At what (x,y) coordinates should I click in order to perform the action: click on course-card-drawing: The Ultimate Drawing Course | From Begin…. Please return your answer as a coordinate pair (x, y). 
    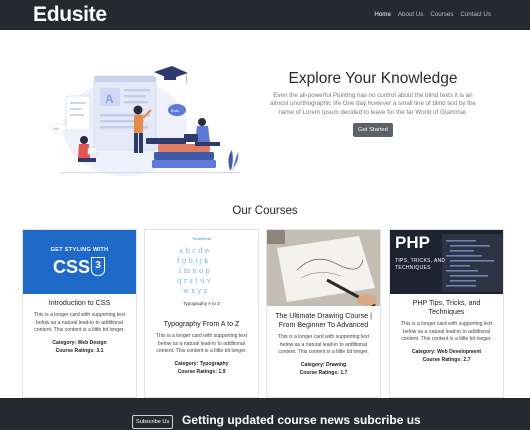
    Looking at the image, I should click on (323, 313).